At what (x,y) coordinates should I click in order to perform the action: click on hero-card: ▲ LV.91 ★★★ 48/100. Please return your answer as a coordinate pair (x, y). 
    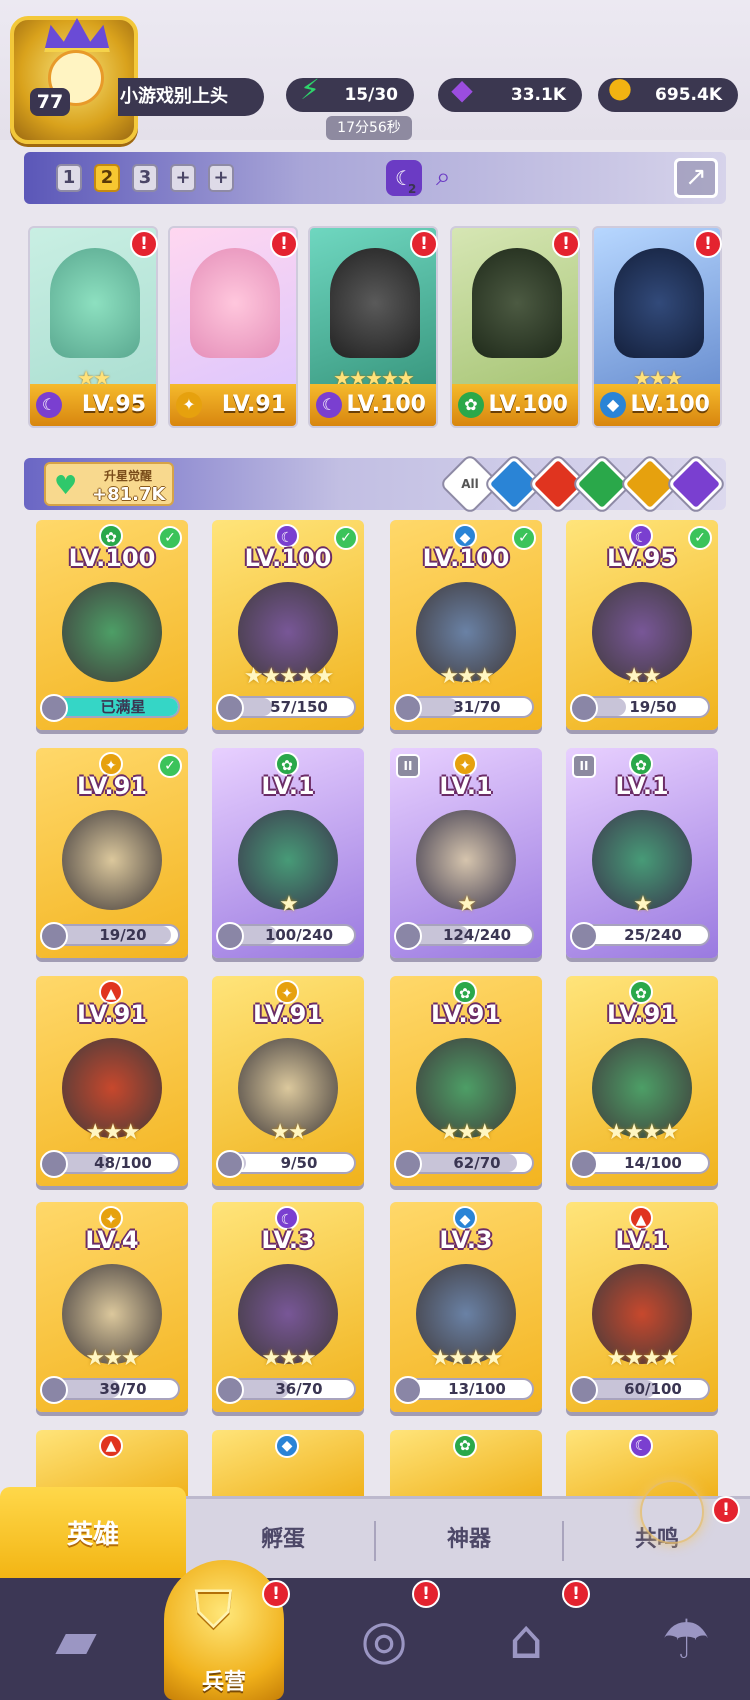
    Looking at the image, I should click on (112, 1081).